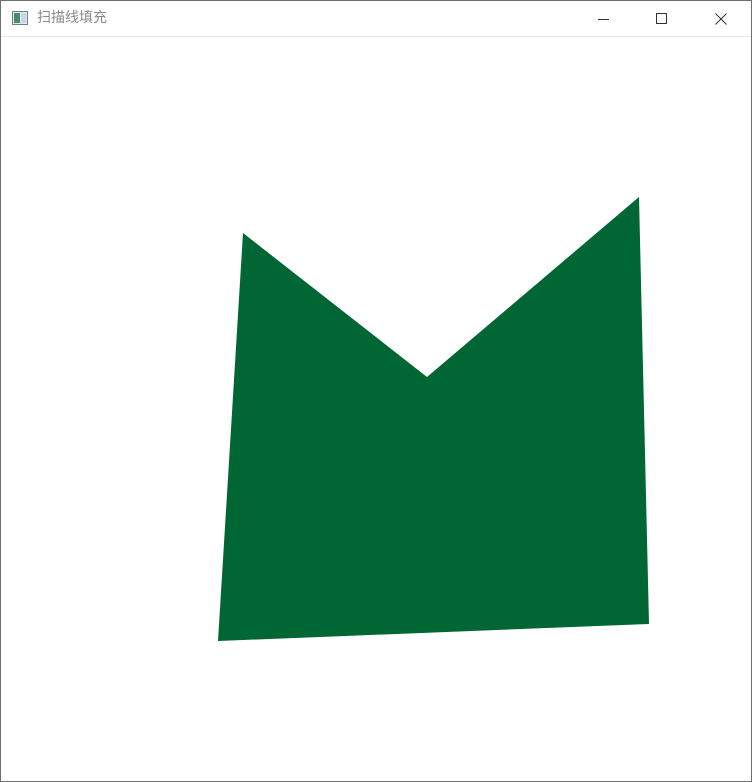  I want to click on window-title: 扫描线填充, so click(72, 18).